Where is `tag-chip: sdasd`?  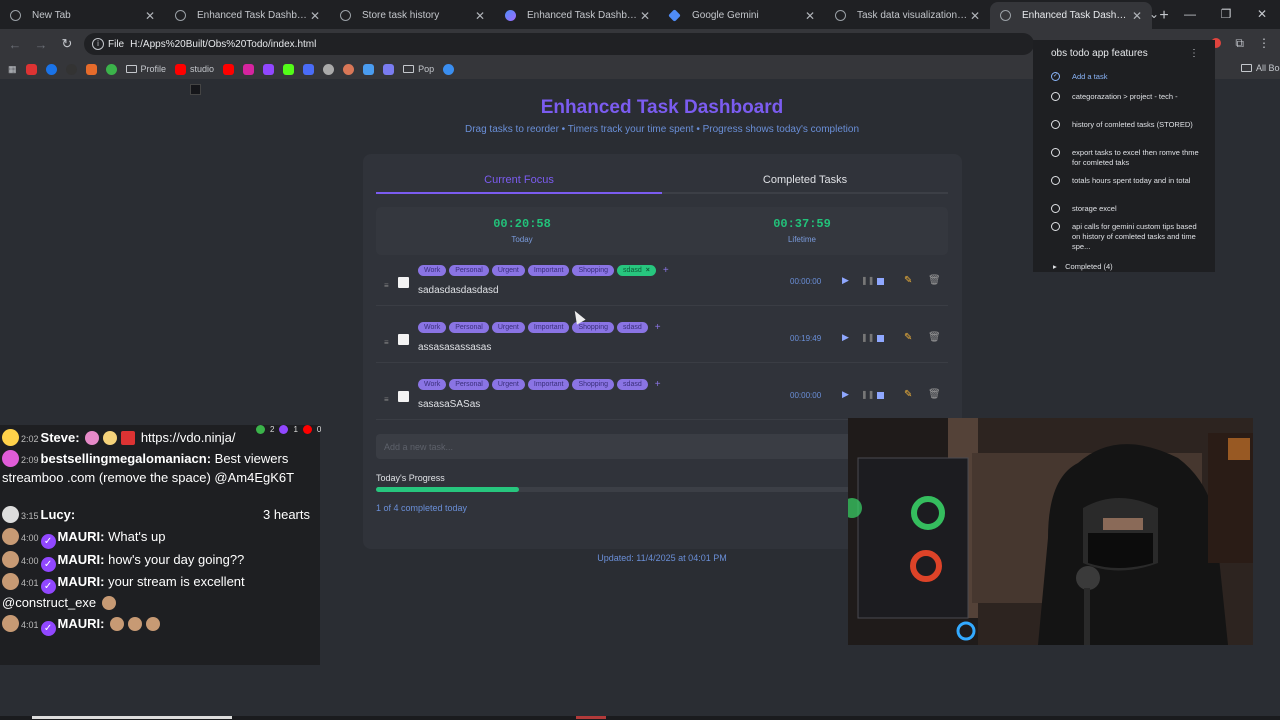
tag-chip: sdasd is located at coordinates (632, 327).